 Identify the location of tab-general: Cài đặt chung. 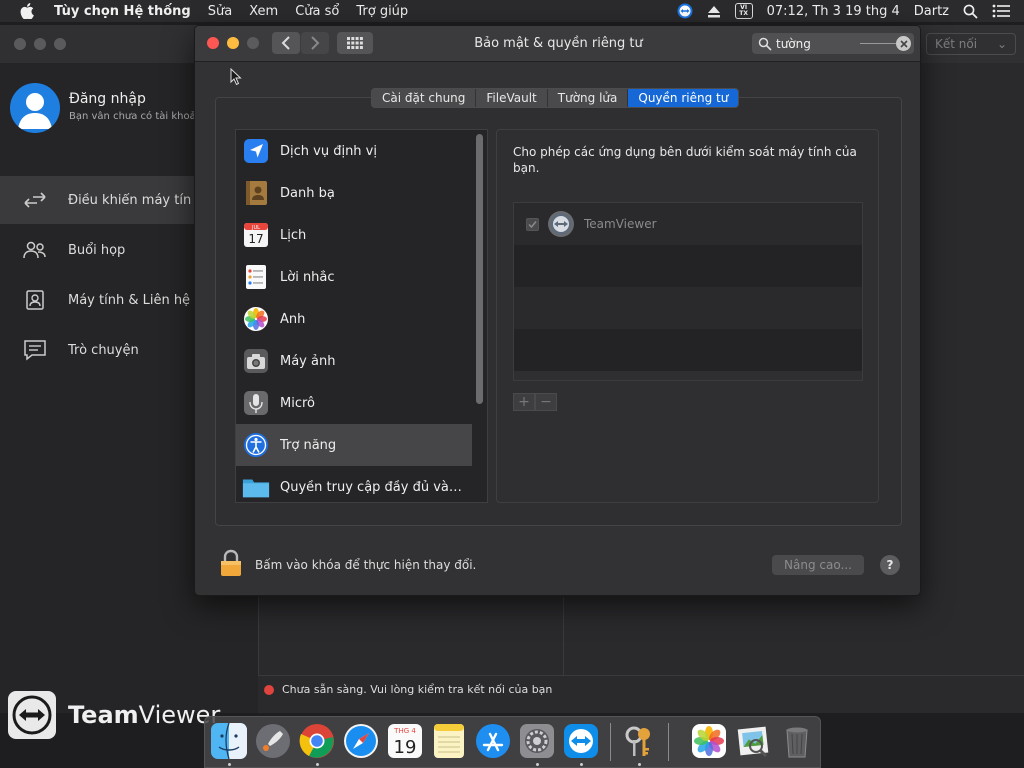
(424, 98).